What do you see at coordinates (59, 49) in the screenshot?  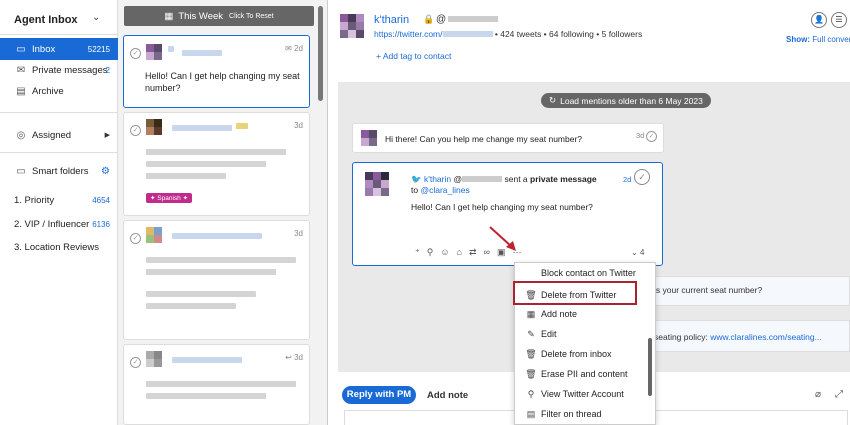 I see `sidebar-item-inbox: ▭ Inbox 52215` at bounding box center [59, 49].